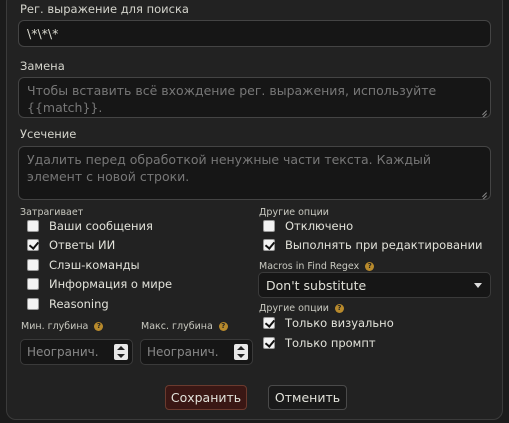 Image resolution: width=509 pixels, height=423 pixels. I want to click on chevron-down-icon, so click(478, 285).